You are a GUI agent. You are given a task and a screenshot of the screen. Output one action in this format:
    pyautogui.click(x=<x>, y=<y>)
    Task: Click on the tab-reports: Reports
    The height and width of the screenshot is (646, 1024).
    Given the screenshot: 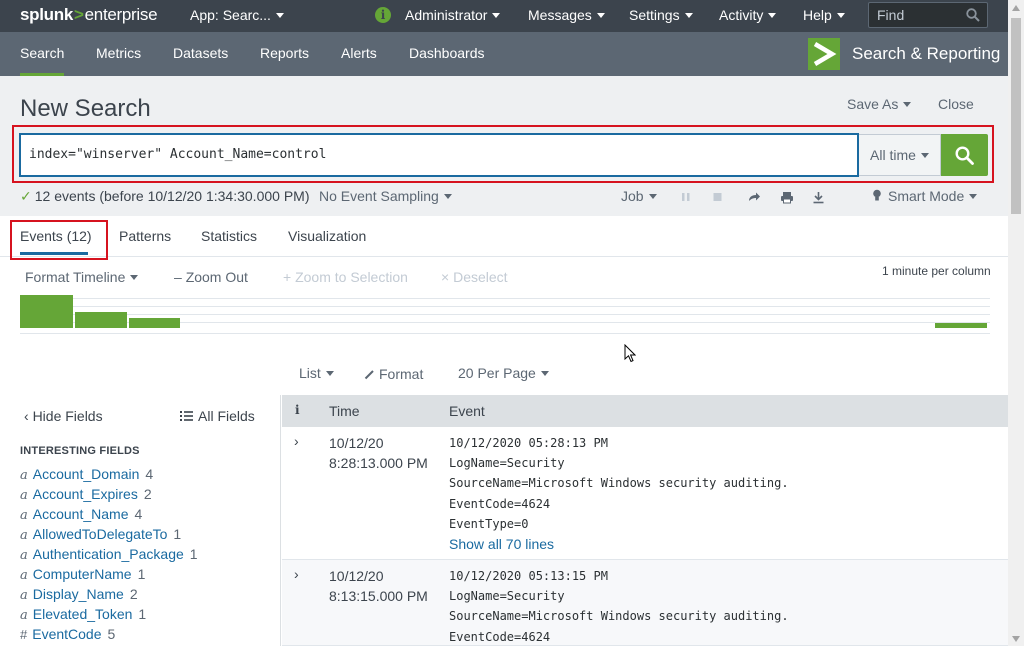 What is the action you would take?
    pyautogui.click(x=284, y=54)
    